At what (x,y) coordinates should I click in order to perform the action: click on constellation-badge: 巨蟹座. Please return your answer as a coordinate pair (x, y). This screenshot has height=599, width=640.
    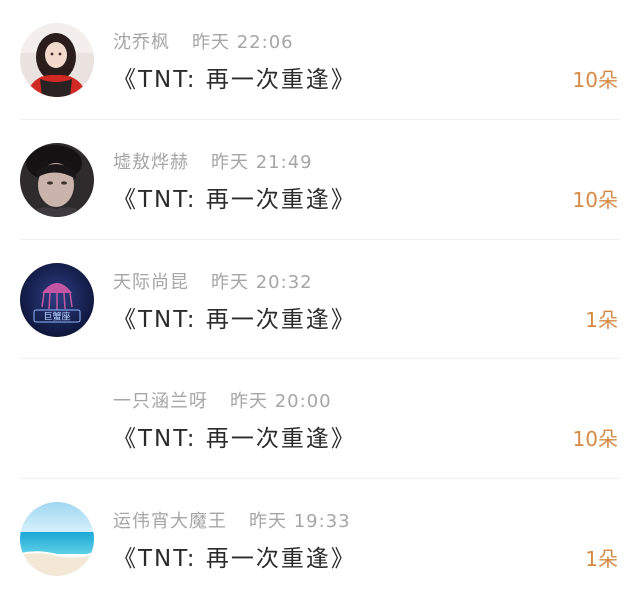
    Looking at the image, I should click on (56, 316).